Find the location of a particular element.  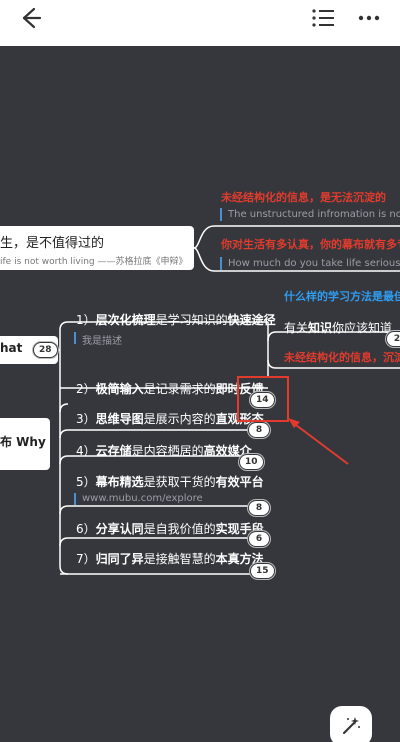

annotation-arrow-icon is located at coordinates (318, 441).